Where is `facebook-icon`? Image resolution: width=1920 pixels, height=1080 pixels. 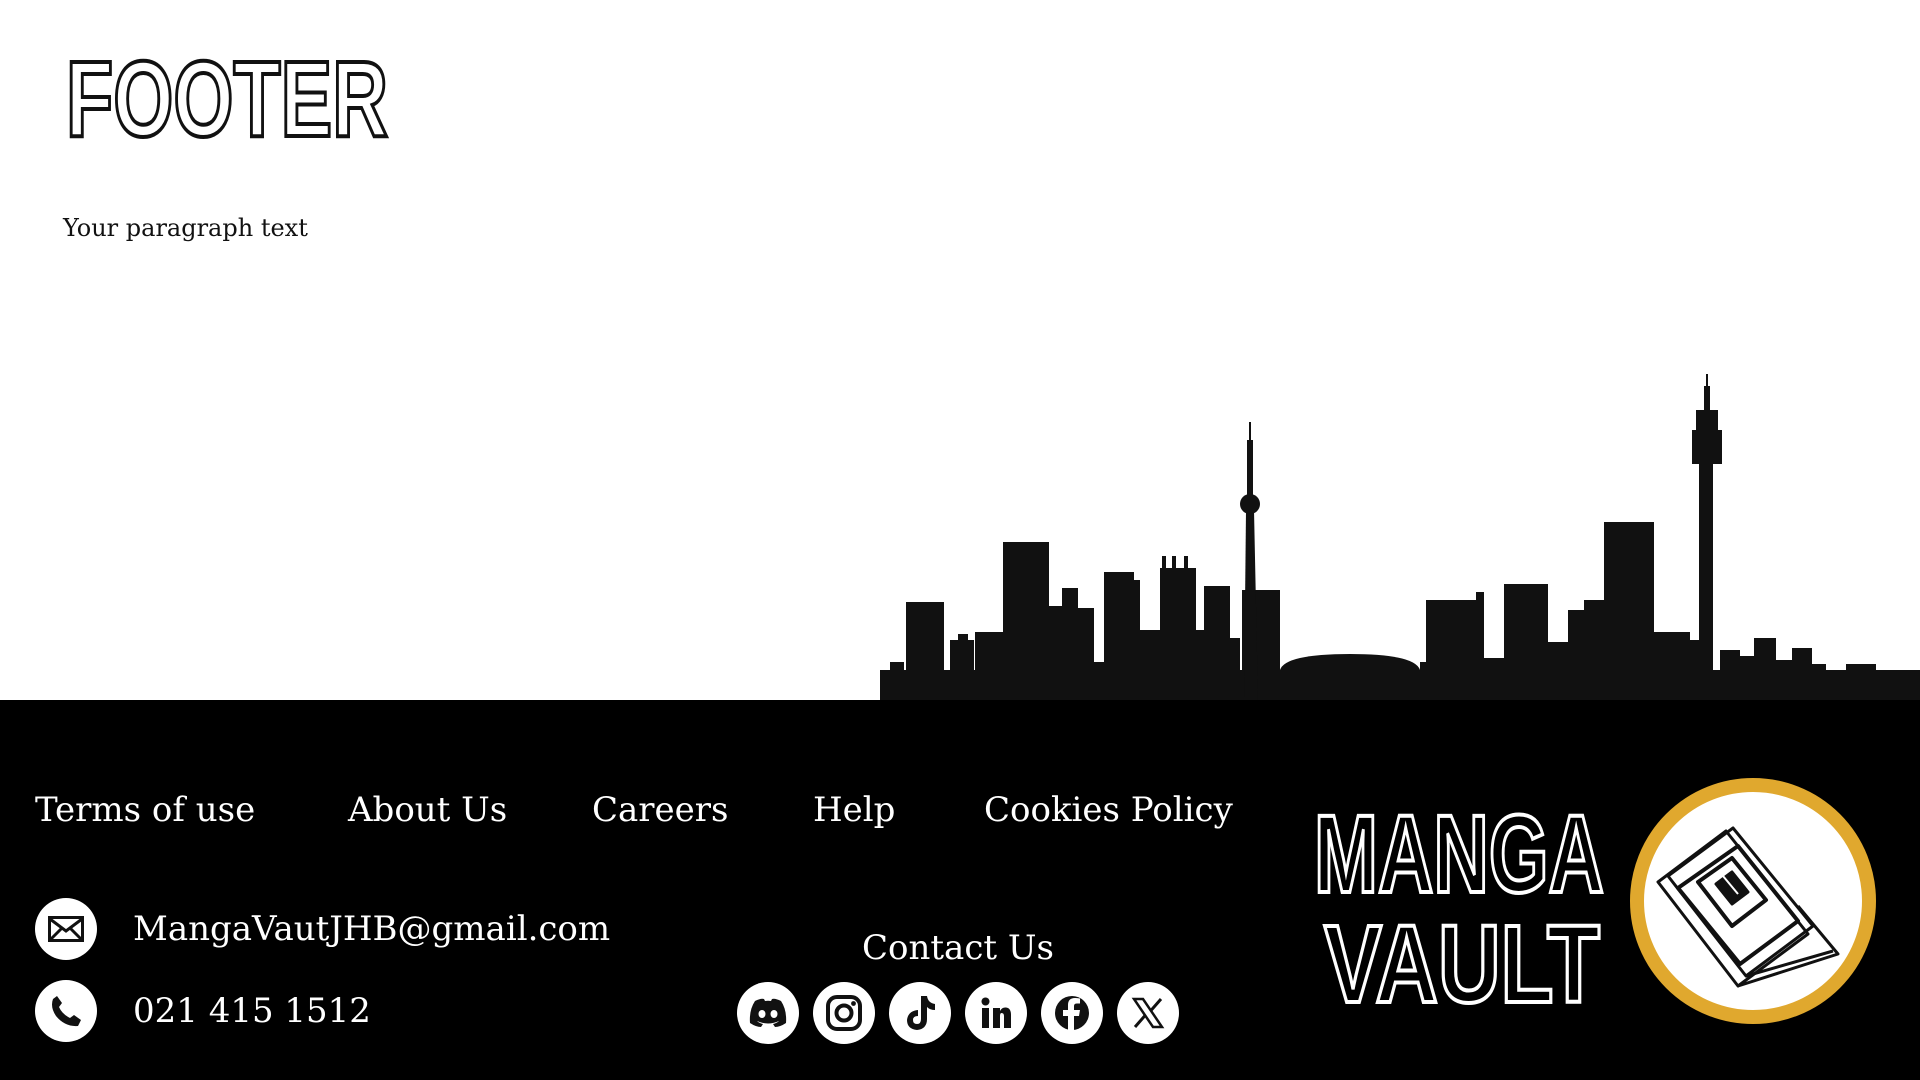 facebook-icon is located at coordinates (1072, 1013).